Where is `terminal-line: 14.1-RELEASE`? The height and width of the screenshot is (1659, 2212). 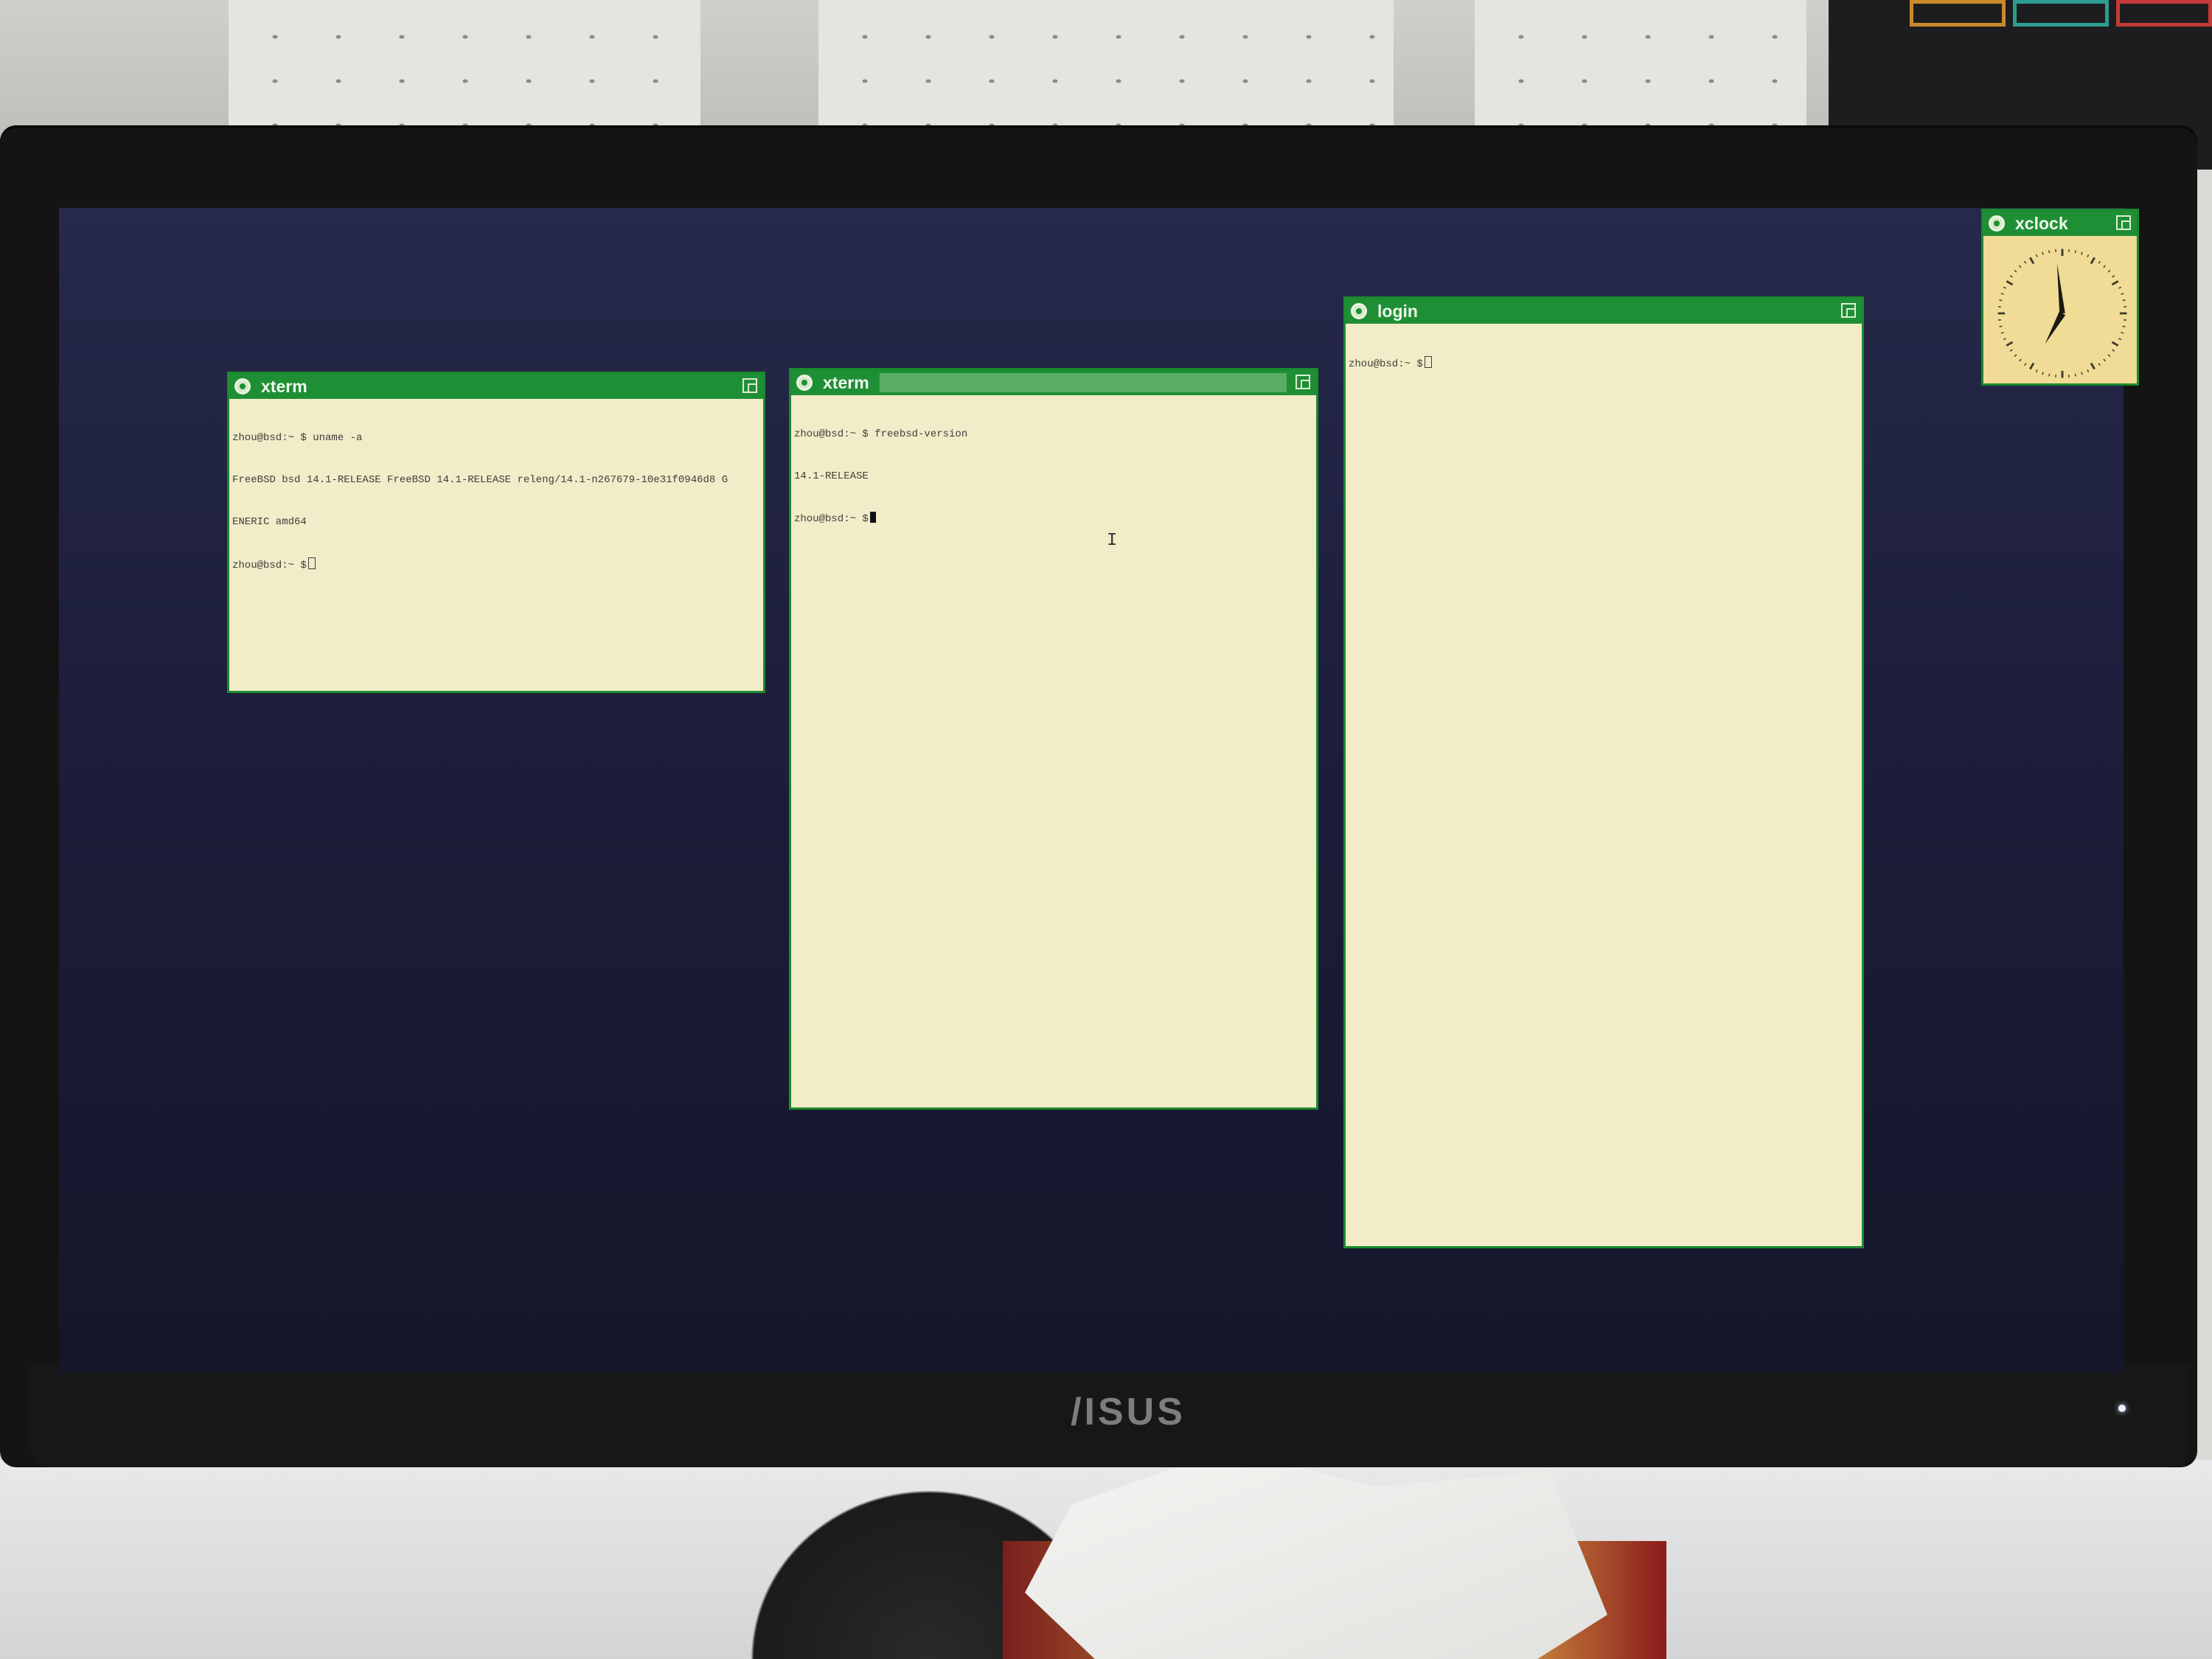 terminal-line: 14.1-RELEASE is located at coordinates (831, 476).